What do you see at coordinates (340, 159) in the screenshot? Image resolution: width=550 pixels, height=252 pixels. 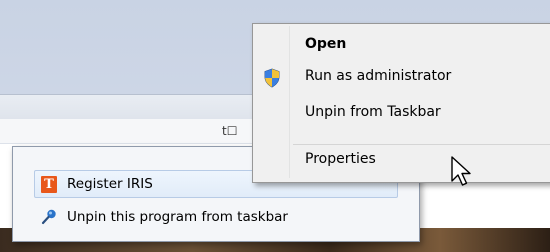 I see `menu-item-properties: Properties` at bounding box center [340, 159].